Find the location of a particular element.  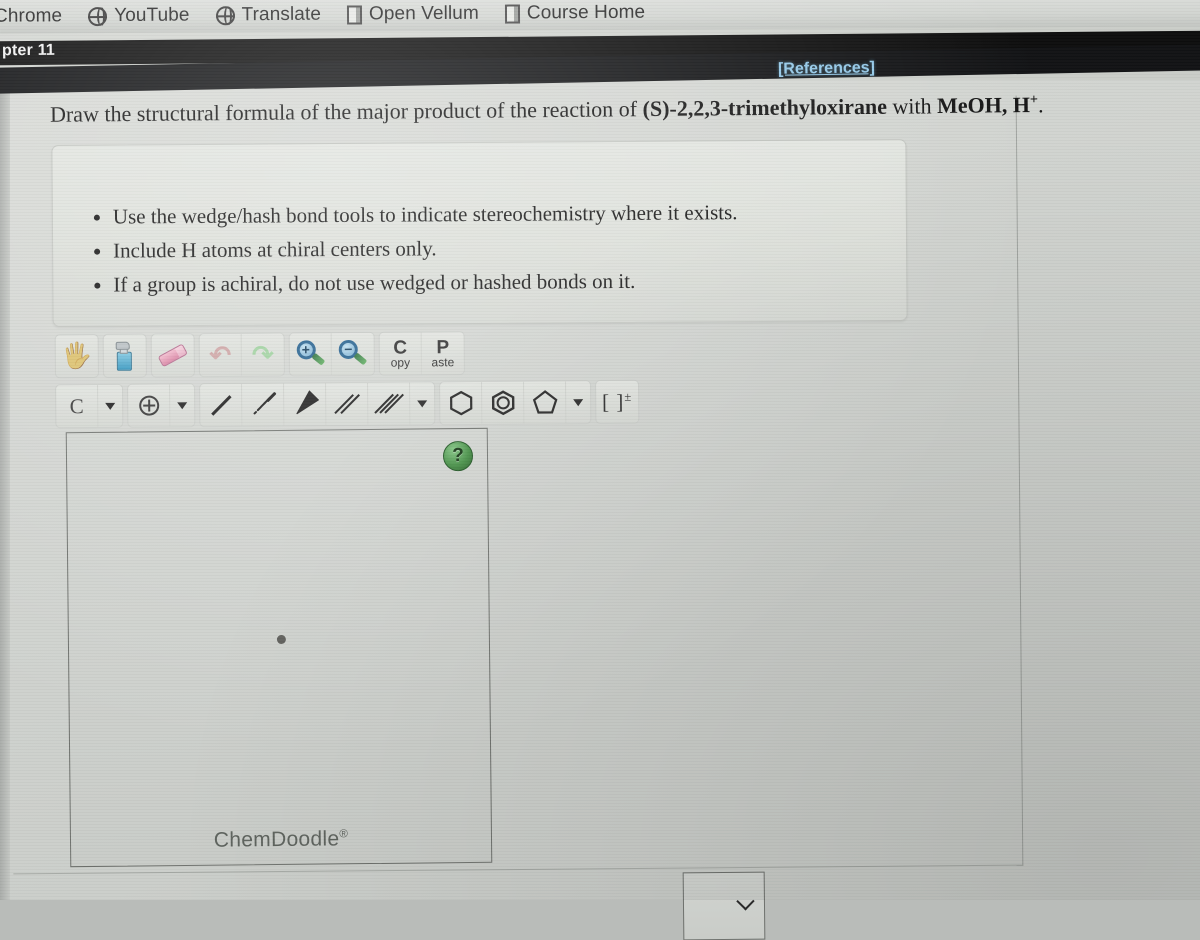

benzene-ring-tool-button is located at coordinates (503, 402).